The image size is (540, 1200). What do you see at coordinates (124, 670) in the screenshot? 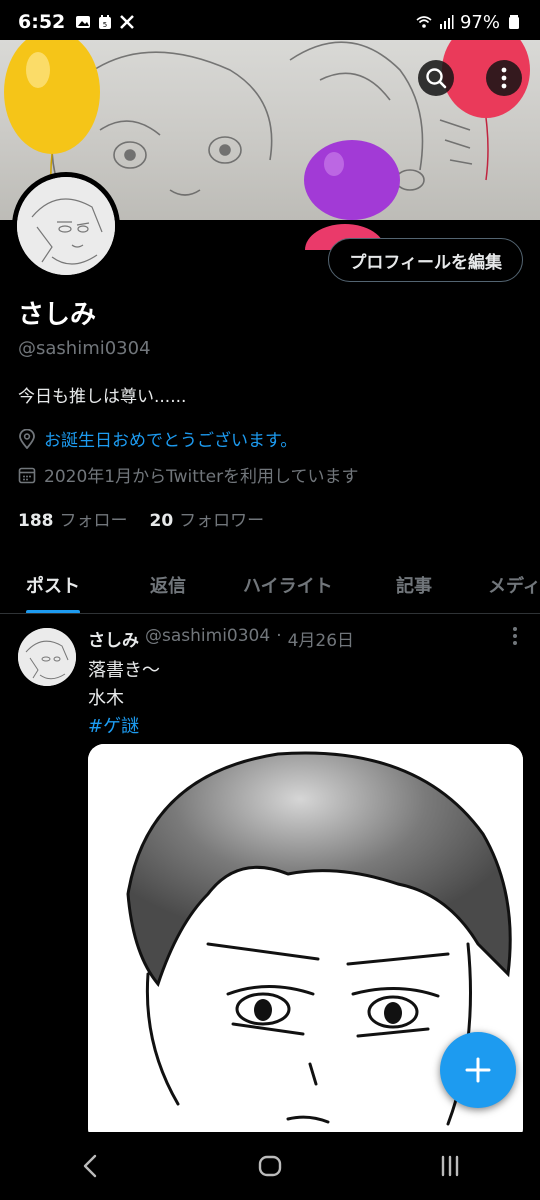
I see `post-text-line: 落書き〜` at bounding box center [124, 670].